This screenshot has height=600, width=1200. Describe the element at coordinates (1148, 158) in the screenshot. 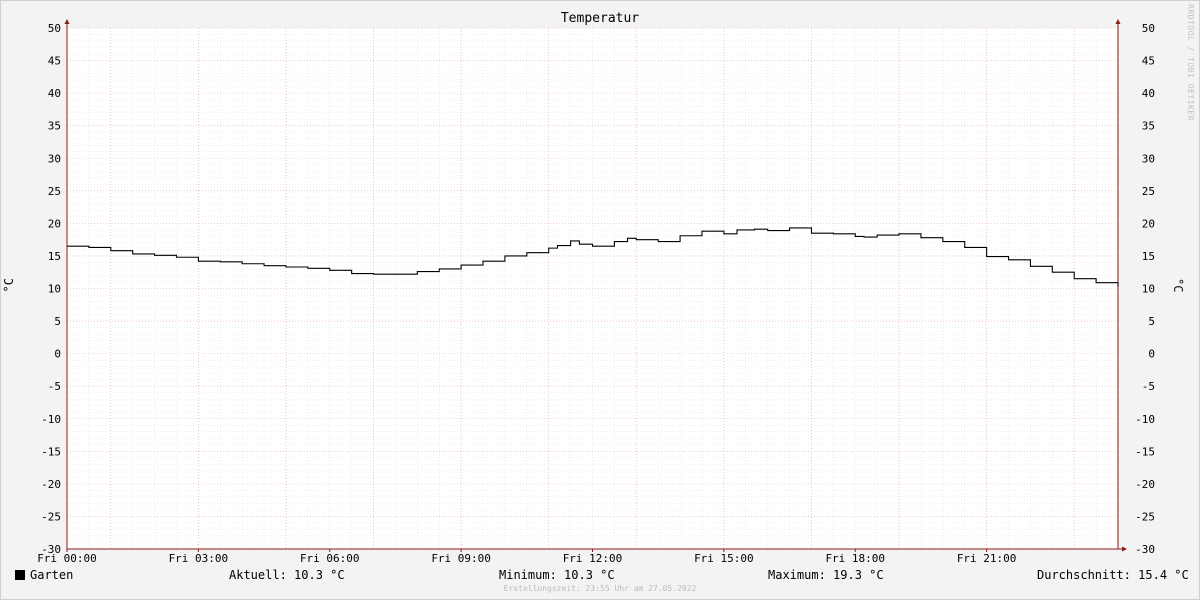

I see `y-tick-label-right: 30` at that location.